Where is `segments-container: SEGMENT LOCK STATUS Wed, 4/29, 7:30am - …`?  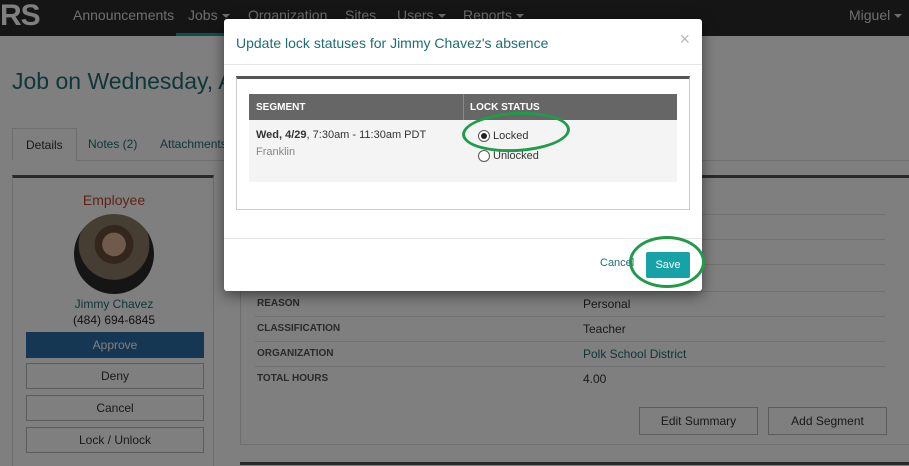 segments-container: SEGMENT LOCK STATUS Wed, 4/29, 7:30am - … is located at coordinates (463, 143).